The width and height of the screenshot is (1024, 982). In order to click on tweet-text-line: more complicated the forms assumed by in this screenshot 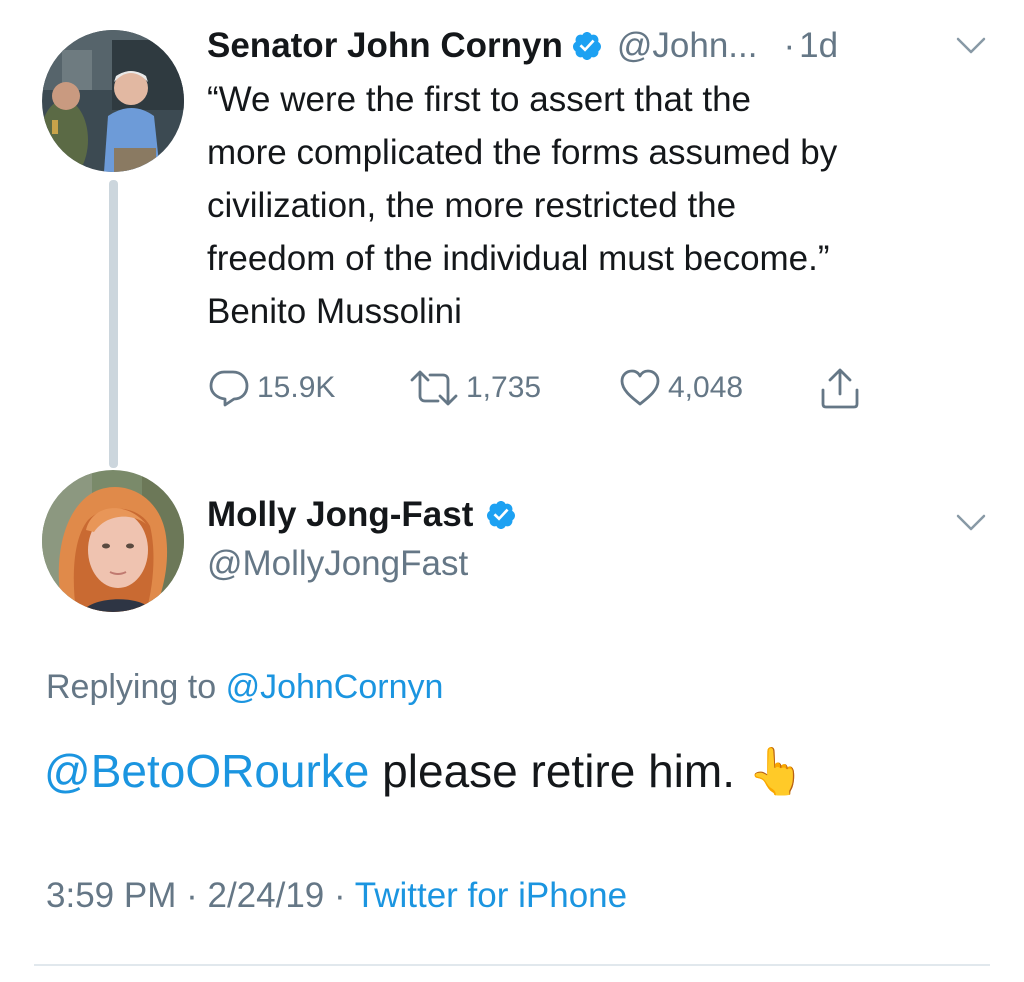, I will do `click(522, 152)`.